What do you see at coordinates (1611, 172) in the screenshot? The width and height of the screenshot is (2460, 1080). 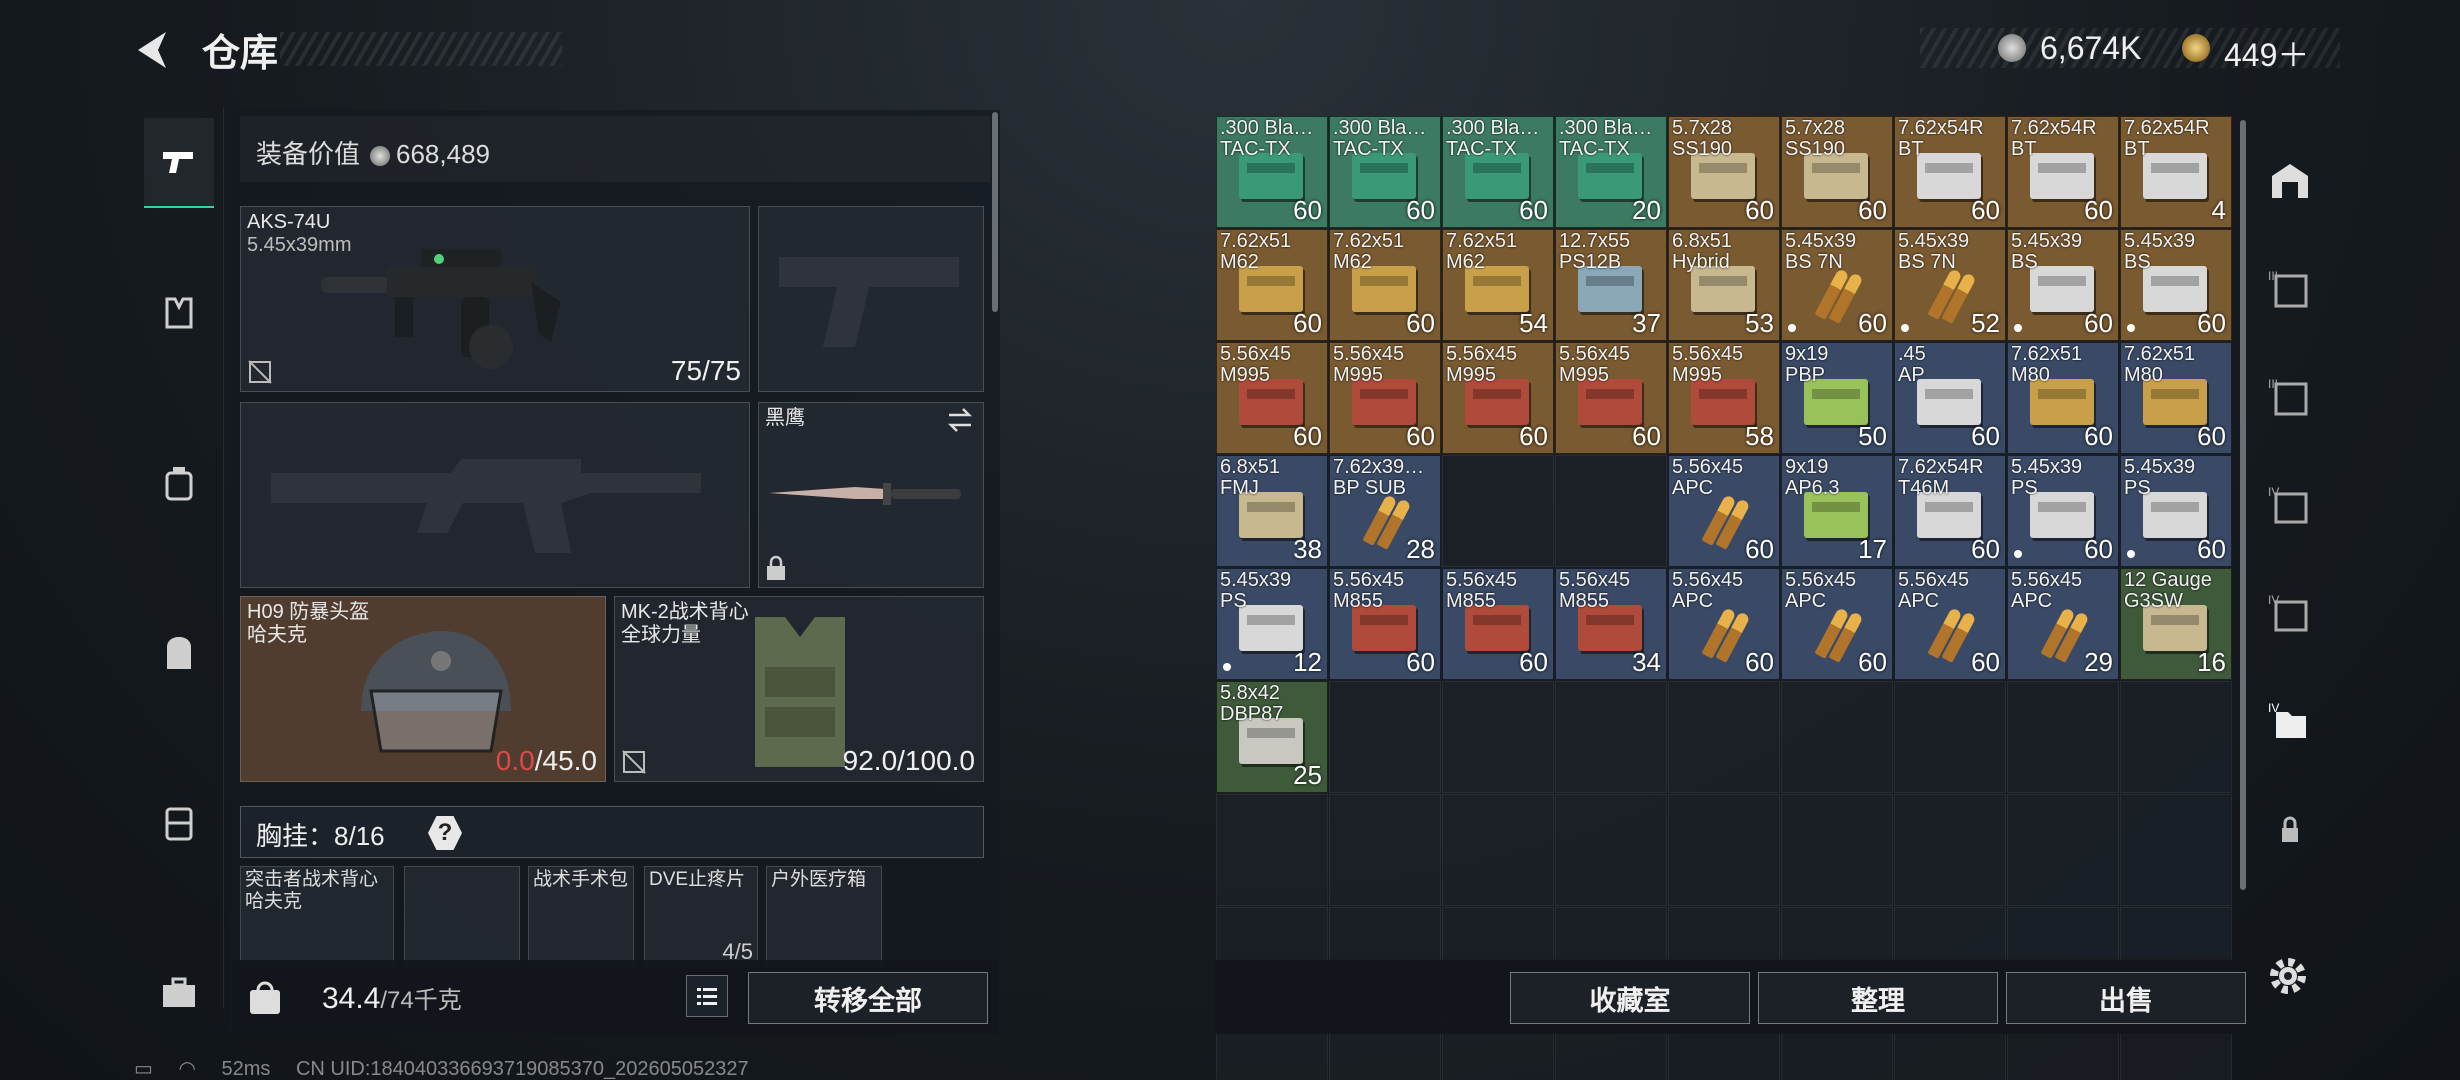 I see `stash-item: .300 Bla… TAC-TX 20` at bounding box center [1611, 172].